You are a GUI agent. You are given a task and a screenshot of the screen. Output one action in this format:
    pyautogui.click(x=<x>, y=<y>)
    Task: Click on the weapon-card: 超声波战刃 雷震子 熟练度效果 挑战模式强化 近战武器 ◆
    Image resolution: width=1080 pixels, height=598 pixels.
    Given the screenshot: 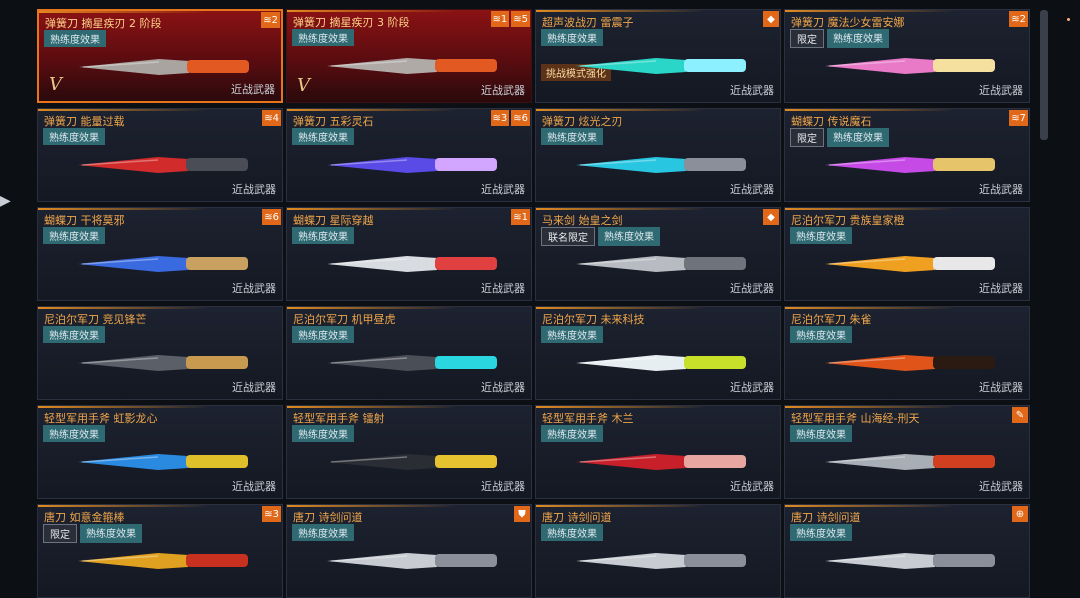 What is the action you would take?
    pyautogui.click(x=658, y=56)
    